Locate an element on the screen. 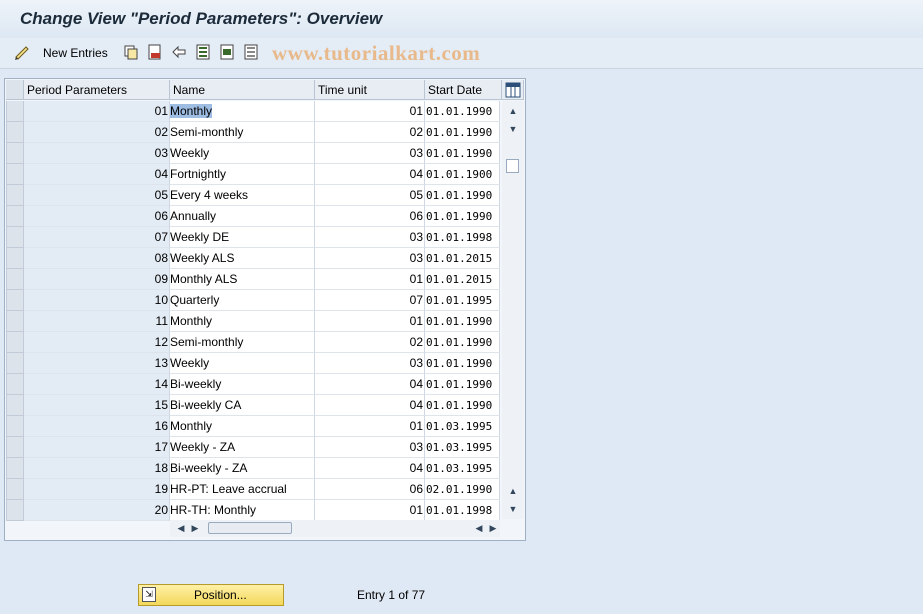 The image size is (923, 614). delete-icon is located at coordinates (155, 52).